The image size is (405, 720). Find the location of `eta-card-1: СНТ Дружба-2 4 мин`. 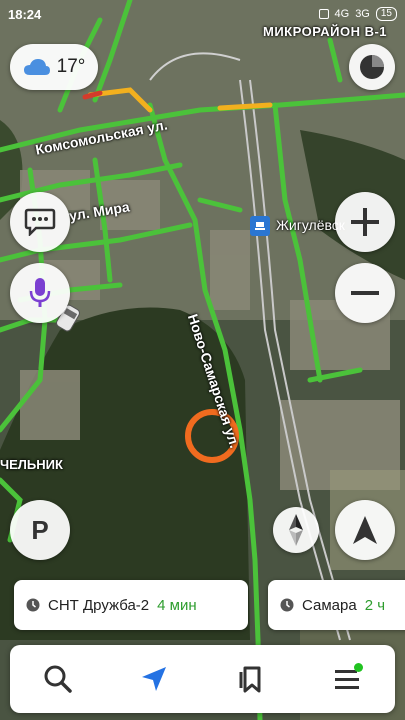

eta-card-1: СНТ Дружба-2 4 мин is located at coordinates (131, 605).